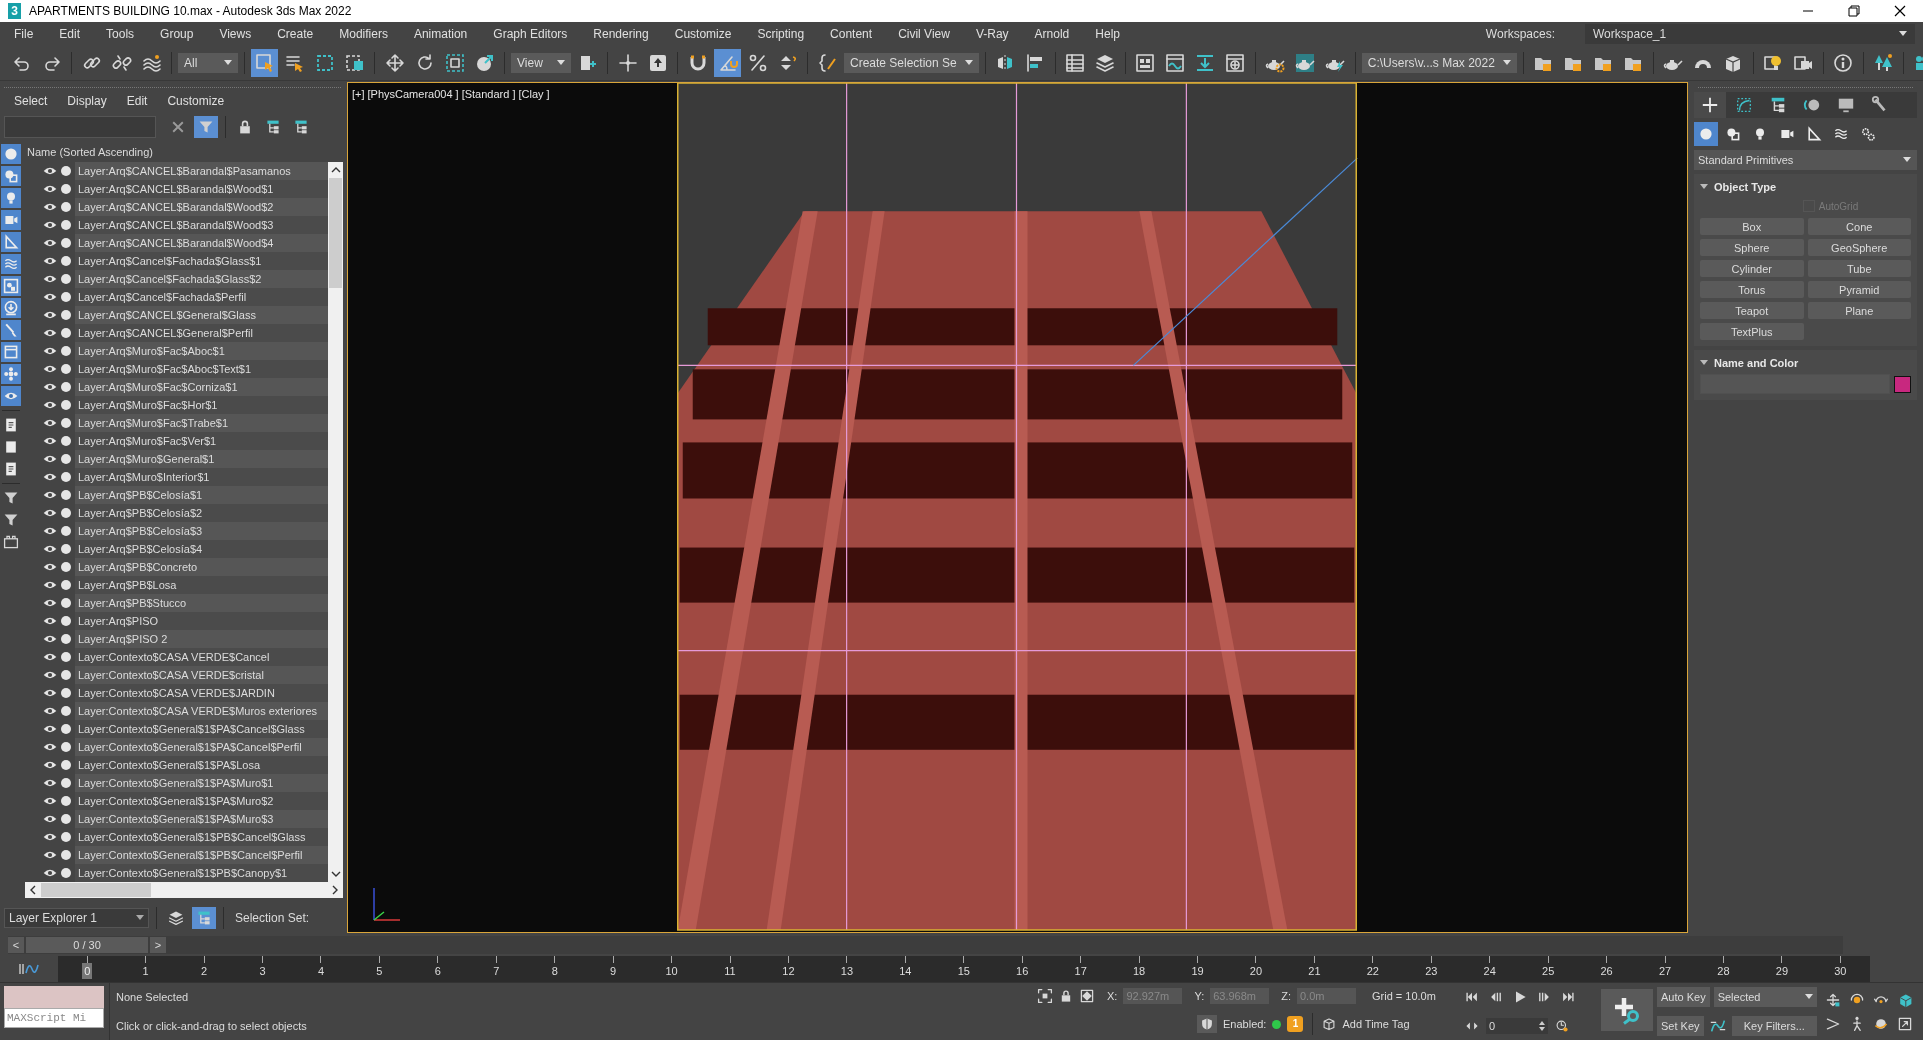 The image size is (1923, 1040). Describe the element at coordinates (201, 189) in the screenshot. I see `layer-row: Layer:Arq$CANCEL$Barandal$Wood$1` at that location.